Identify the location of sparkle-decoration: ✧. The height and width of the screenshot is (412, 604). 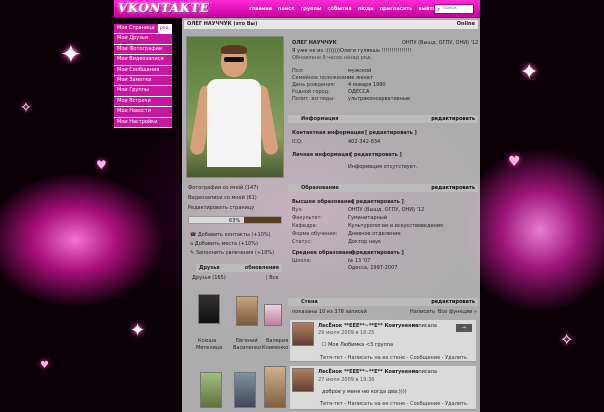
(26, 108).